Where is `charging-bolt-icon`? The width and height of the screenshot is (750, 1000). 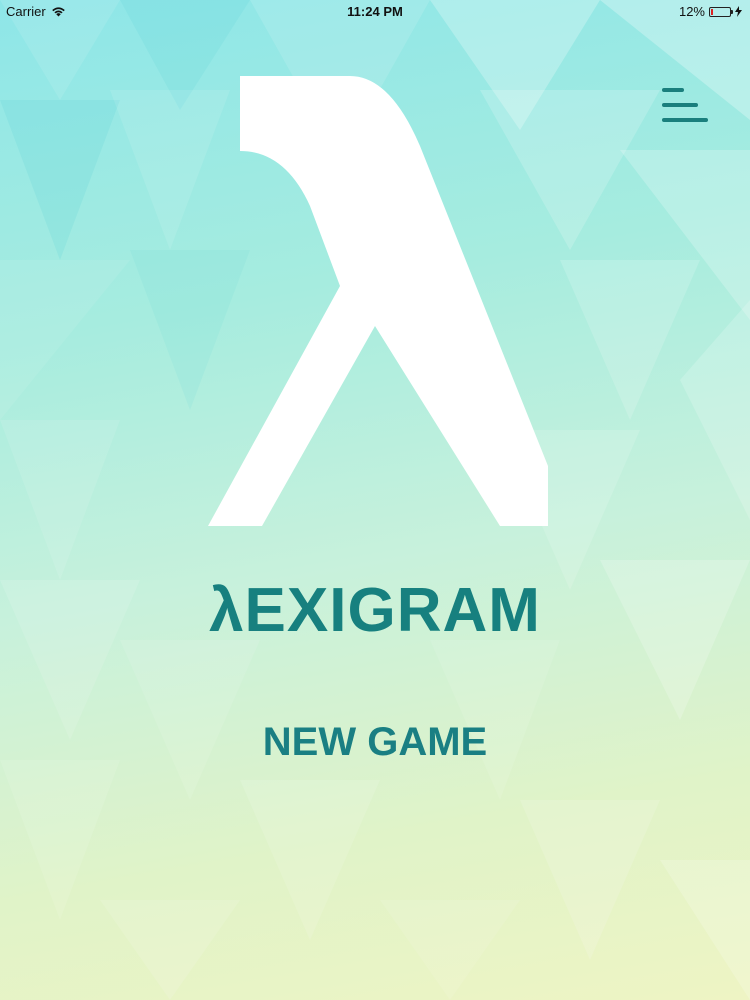 charging-bolt-icon is located at coordinates (738, 11).